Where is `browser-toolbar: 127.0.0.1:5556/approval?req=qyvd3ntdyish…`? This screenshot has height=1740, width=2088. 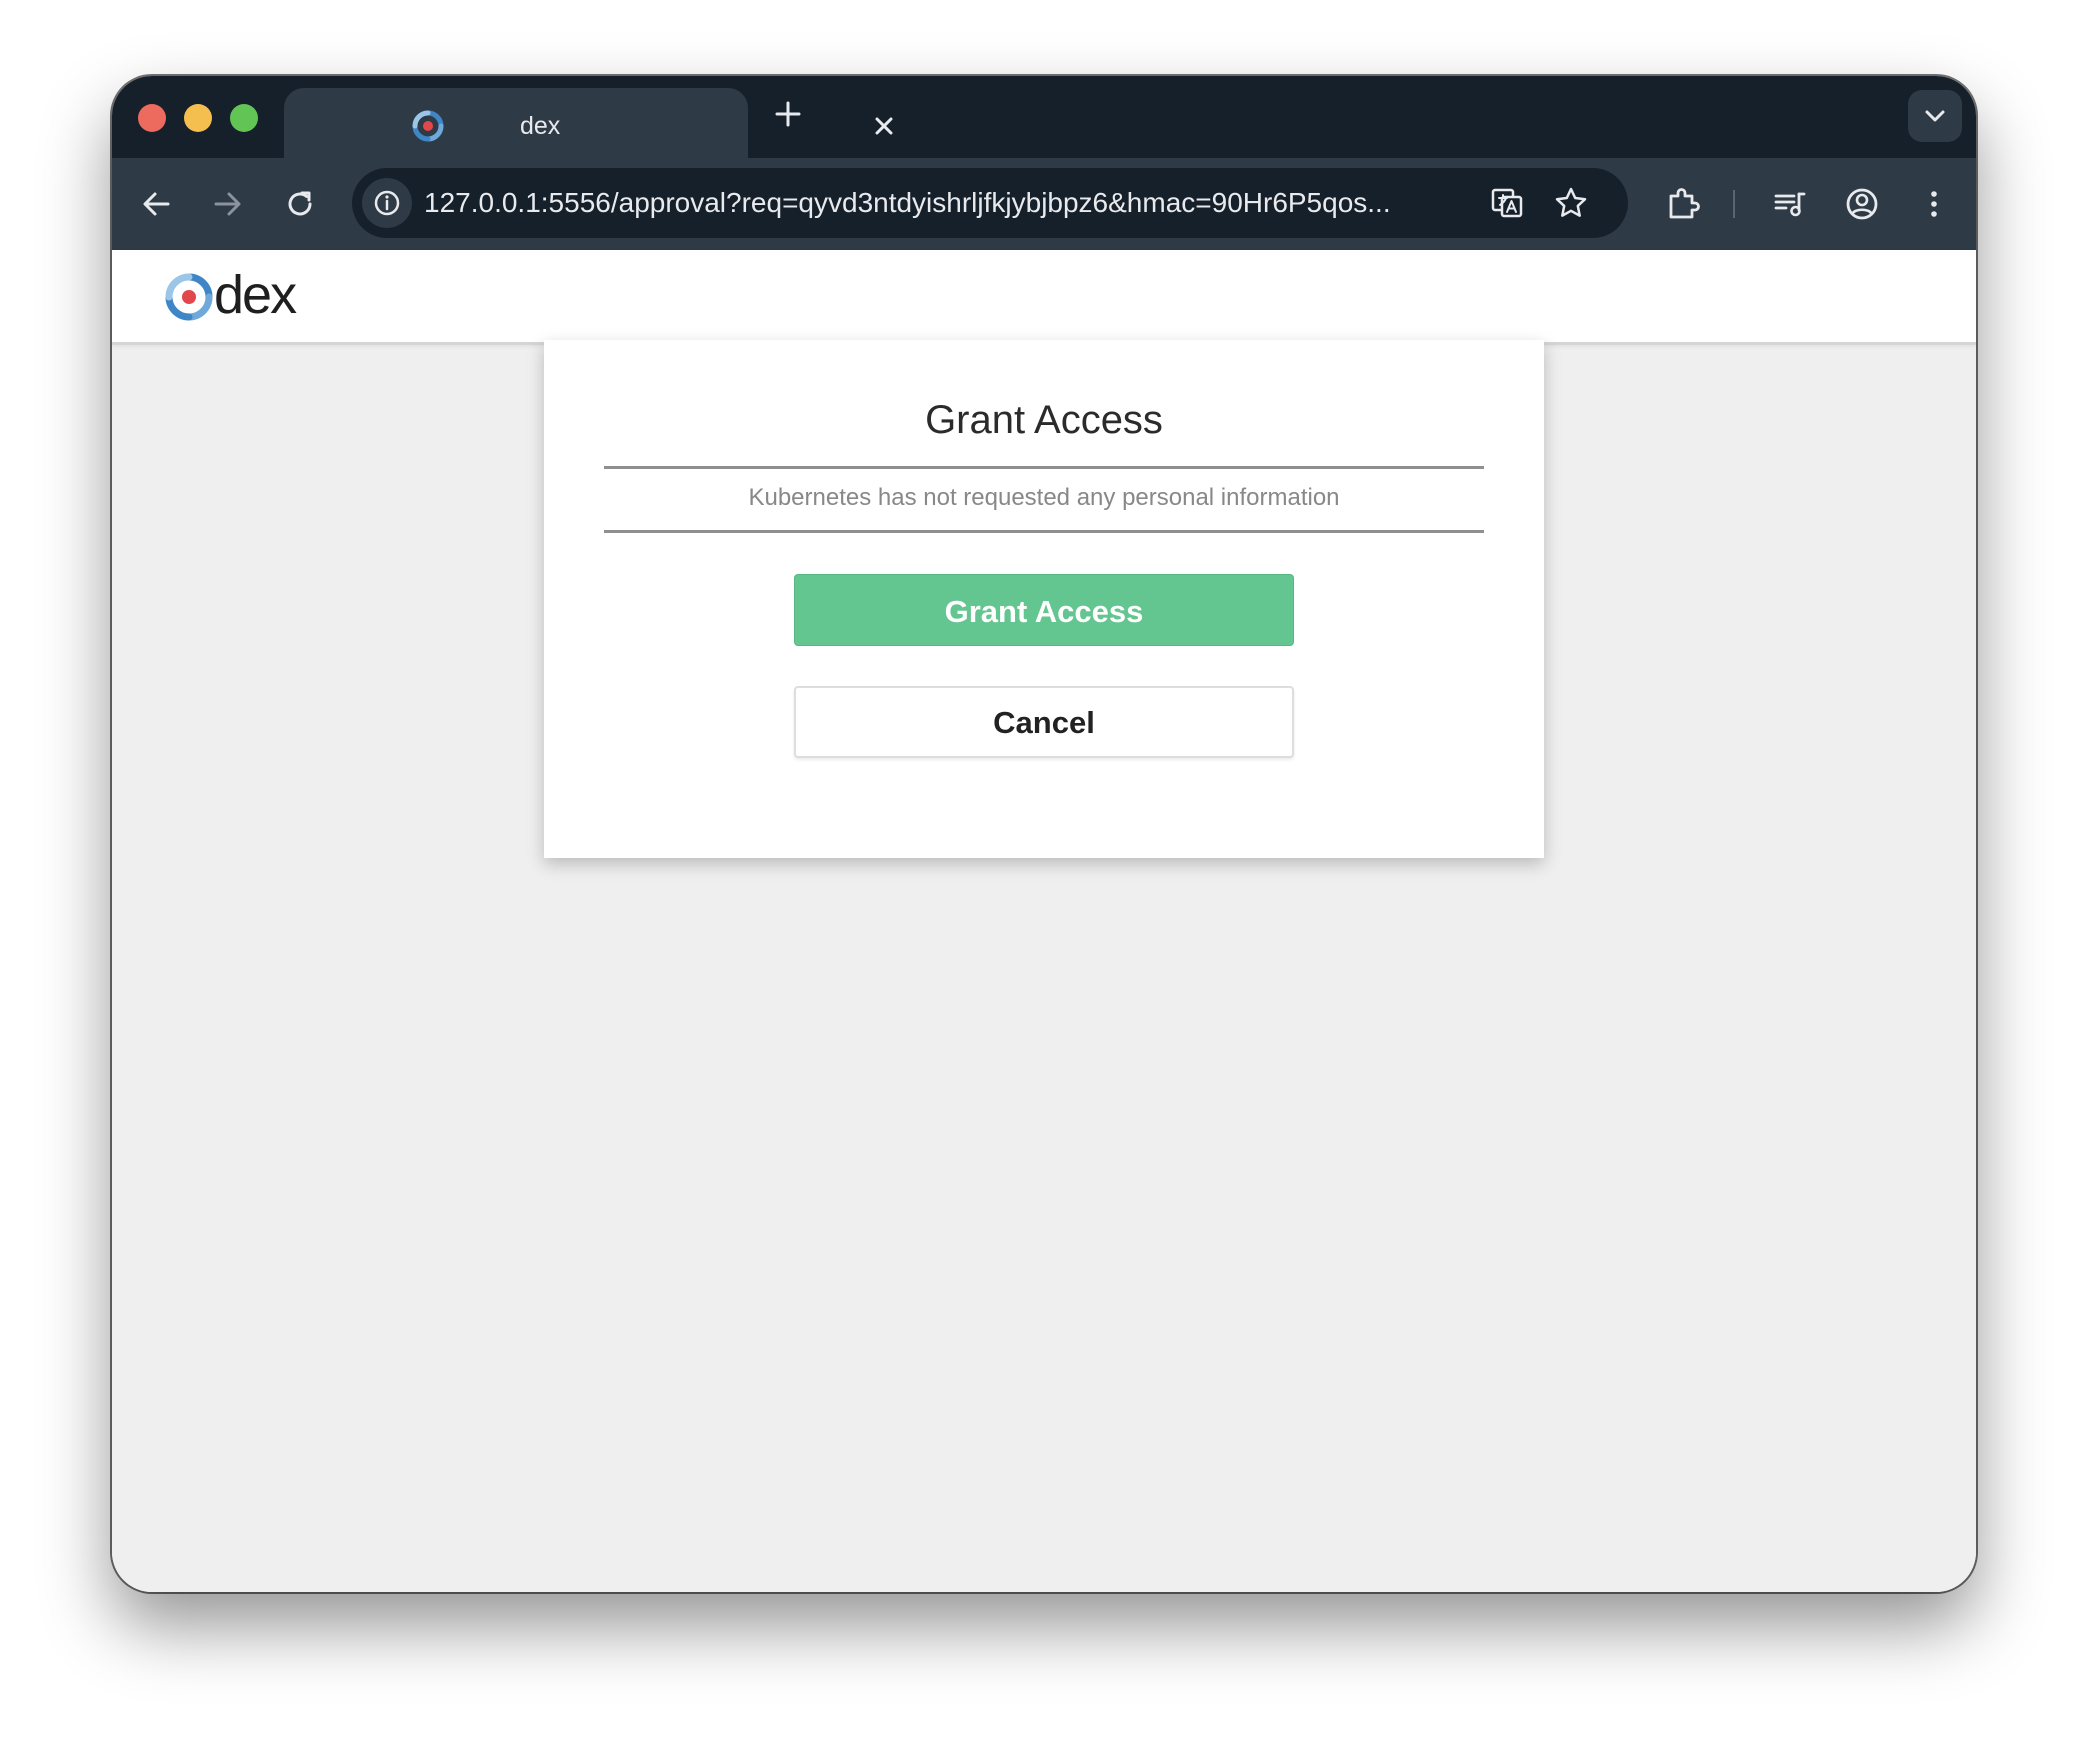
browser-toolbar: 127.0.0.1:5556/approval?req=qyvd3ntdyish… is located at coordinates (1044, 204).